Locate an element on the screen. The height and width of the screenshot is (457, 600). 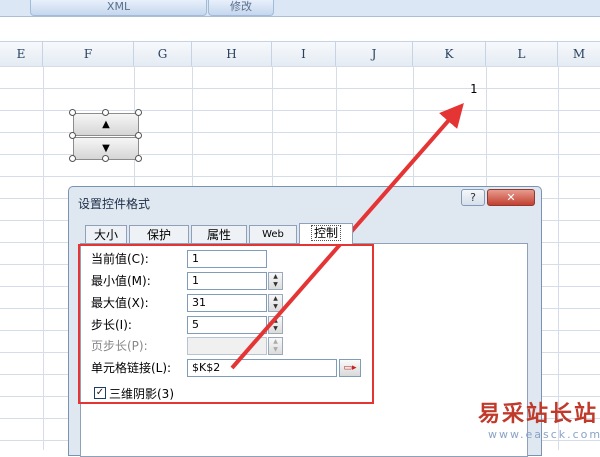
tab-control-label: 控制 is located at coordinates (325, 233).